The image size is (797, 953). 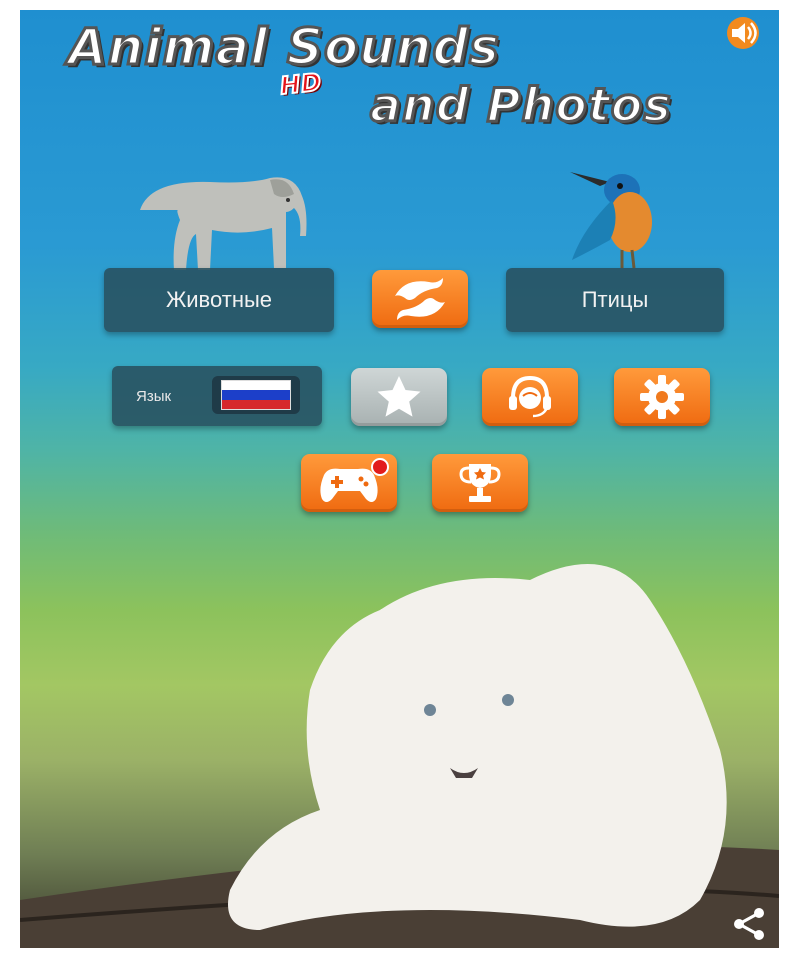 I want to click on kingfisher-image, so click(x=611, y=220).